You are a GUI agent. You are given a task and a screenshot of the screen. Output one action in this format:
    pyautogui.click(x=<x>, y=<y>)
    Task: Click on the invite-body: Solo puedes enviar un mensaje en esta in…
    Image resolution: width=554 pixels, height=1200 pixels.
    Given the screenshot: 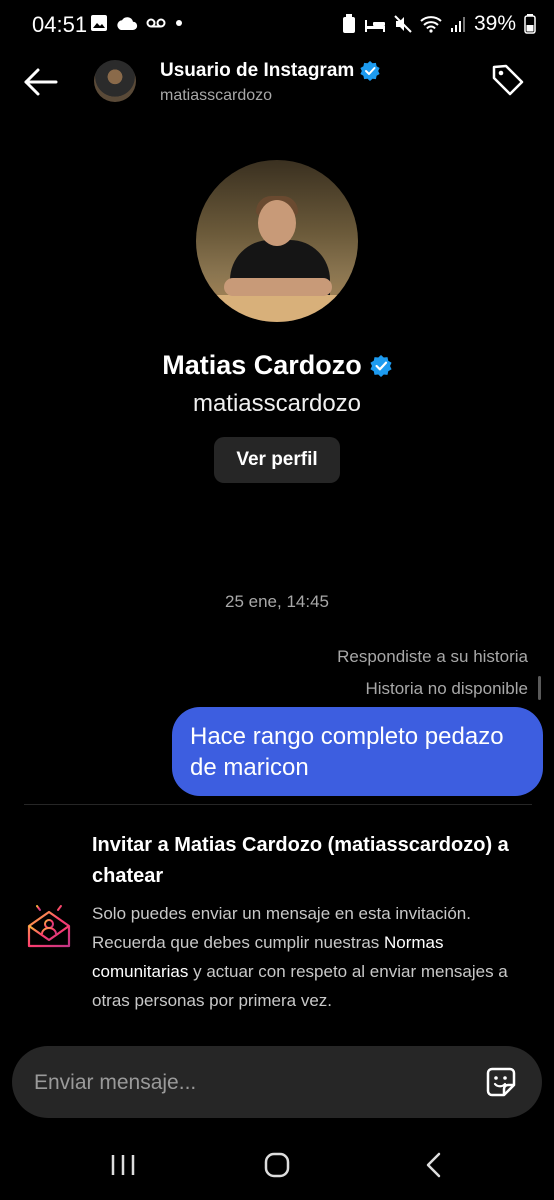 What is the action you would take?
    pyautogui.click(x=307, y=957)
    